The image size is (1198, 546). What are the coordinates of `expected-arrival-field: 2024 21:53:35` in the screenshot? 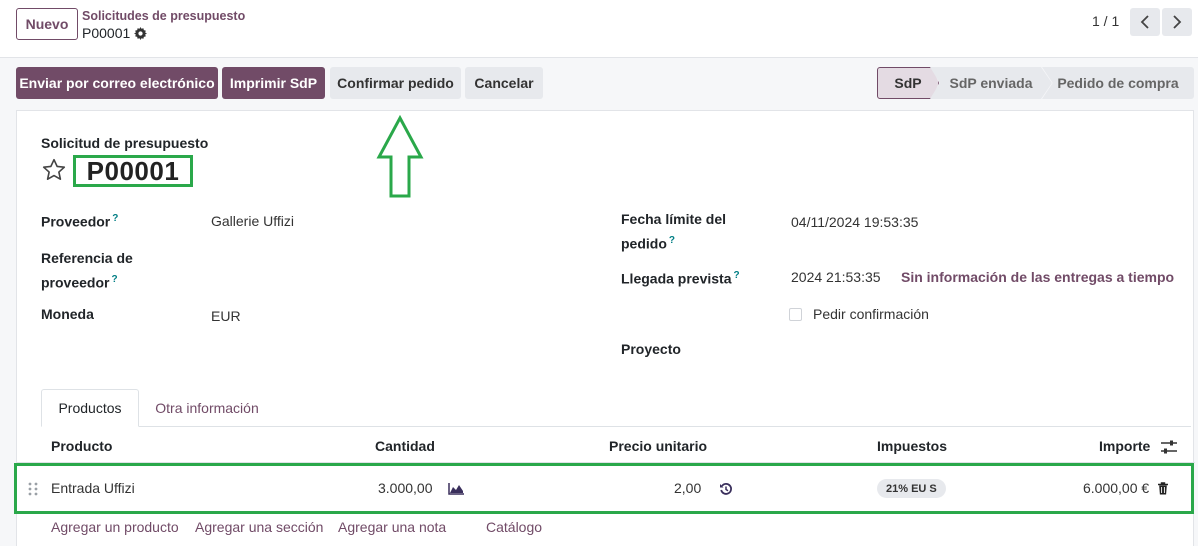 It's located at (836, 277).